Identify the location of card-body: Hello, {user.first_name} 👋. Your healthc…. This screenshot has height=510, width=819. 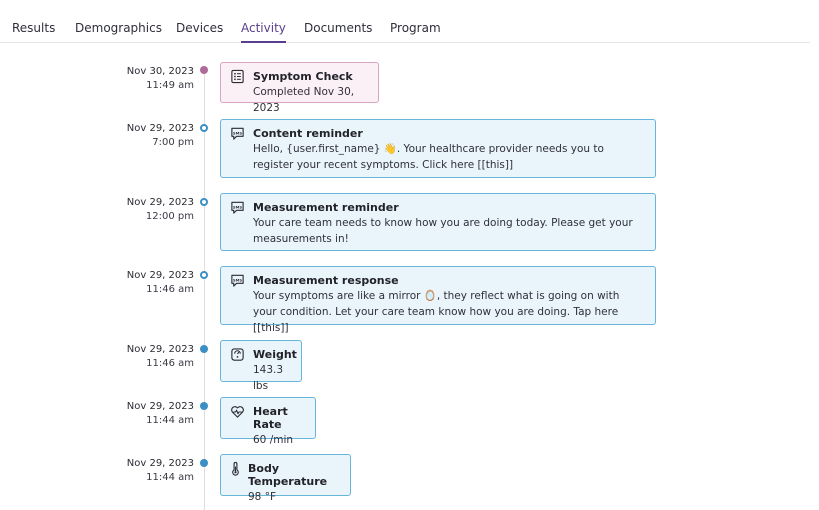
(428, 157).